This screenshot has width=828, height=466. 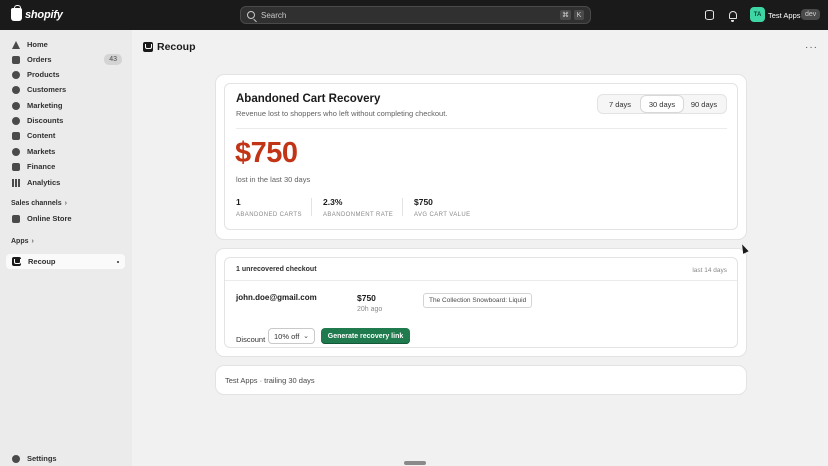 I want to click on shopify-logo: shopify, so click(x=37, y=13).